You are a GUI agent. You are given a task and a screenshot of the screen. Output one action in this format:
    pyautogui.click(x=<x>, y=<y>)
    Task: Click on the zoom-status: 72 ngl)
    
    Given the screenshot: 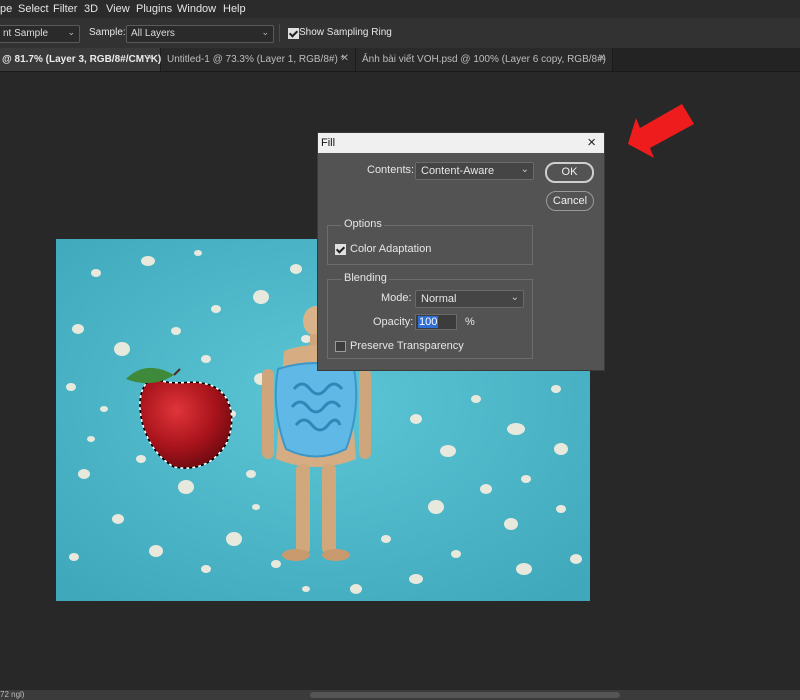 What is the action you would take?
    pyautogui.click(x=12, y=694)
    